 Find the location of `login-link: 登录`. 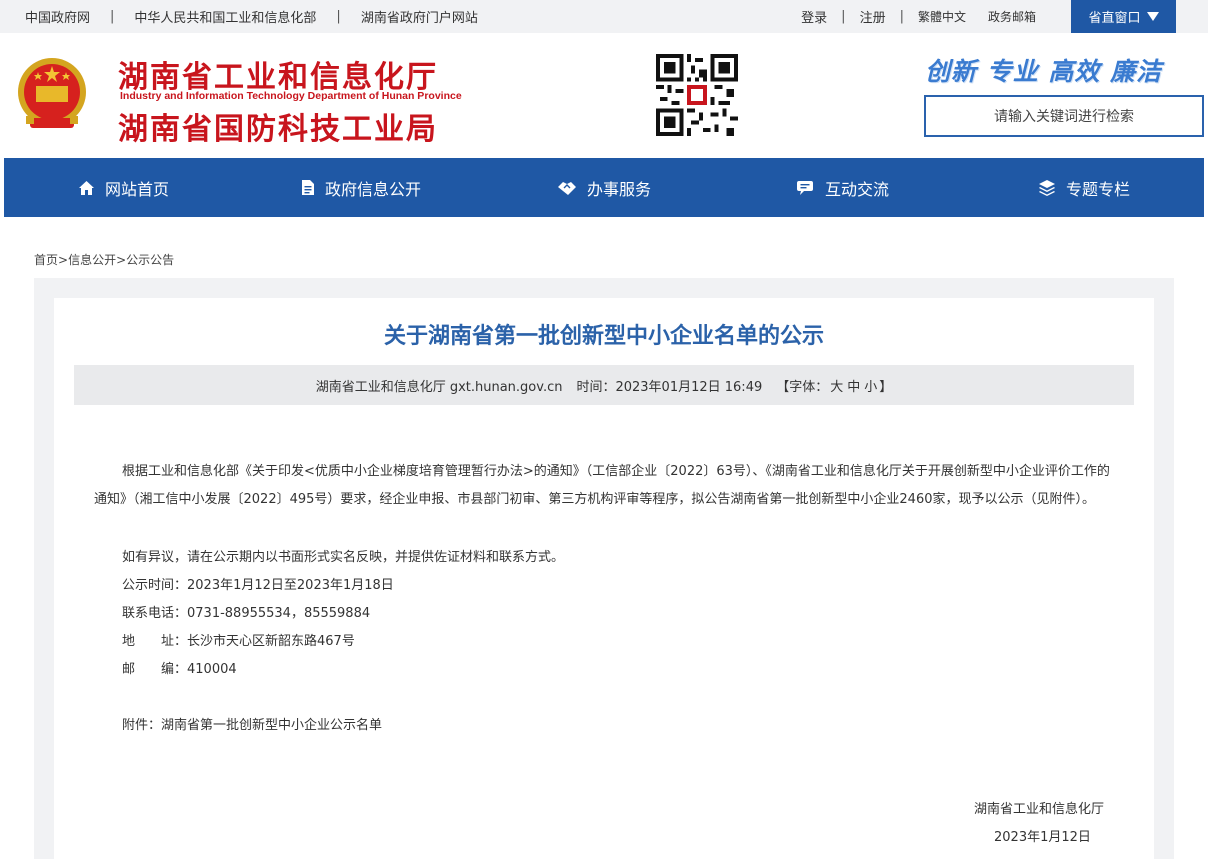

login-link: 登录 is located at coordinates (814, 16).